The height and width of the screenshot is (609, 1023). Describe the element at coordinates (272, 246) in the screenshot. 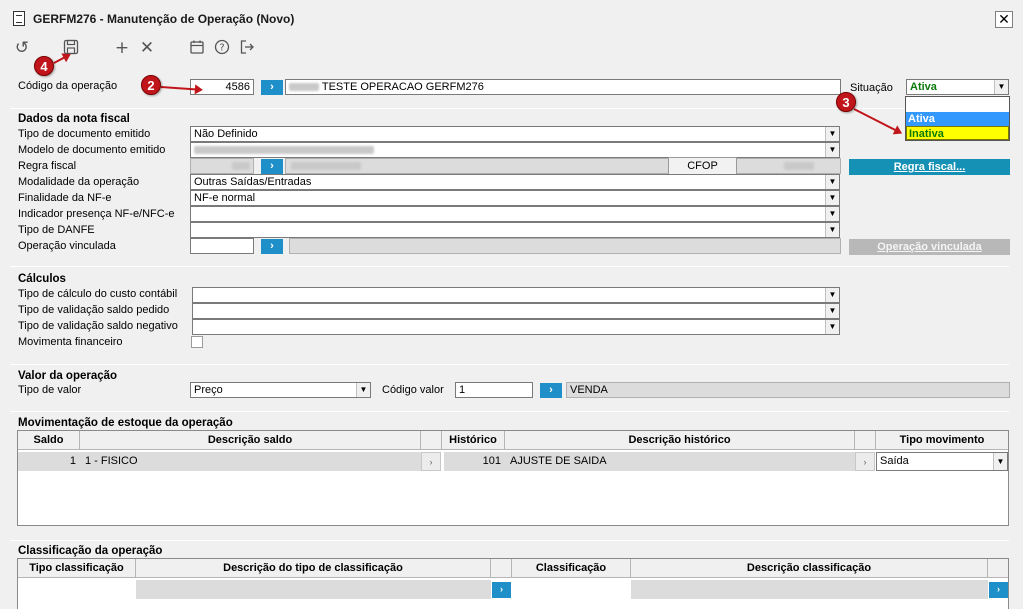

I see `operacao-vinculada-go-button: ›` at that location.